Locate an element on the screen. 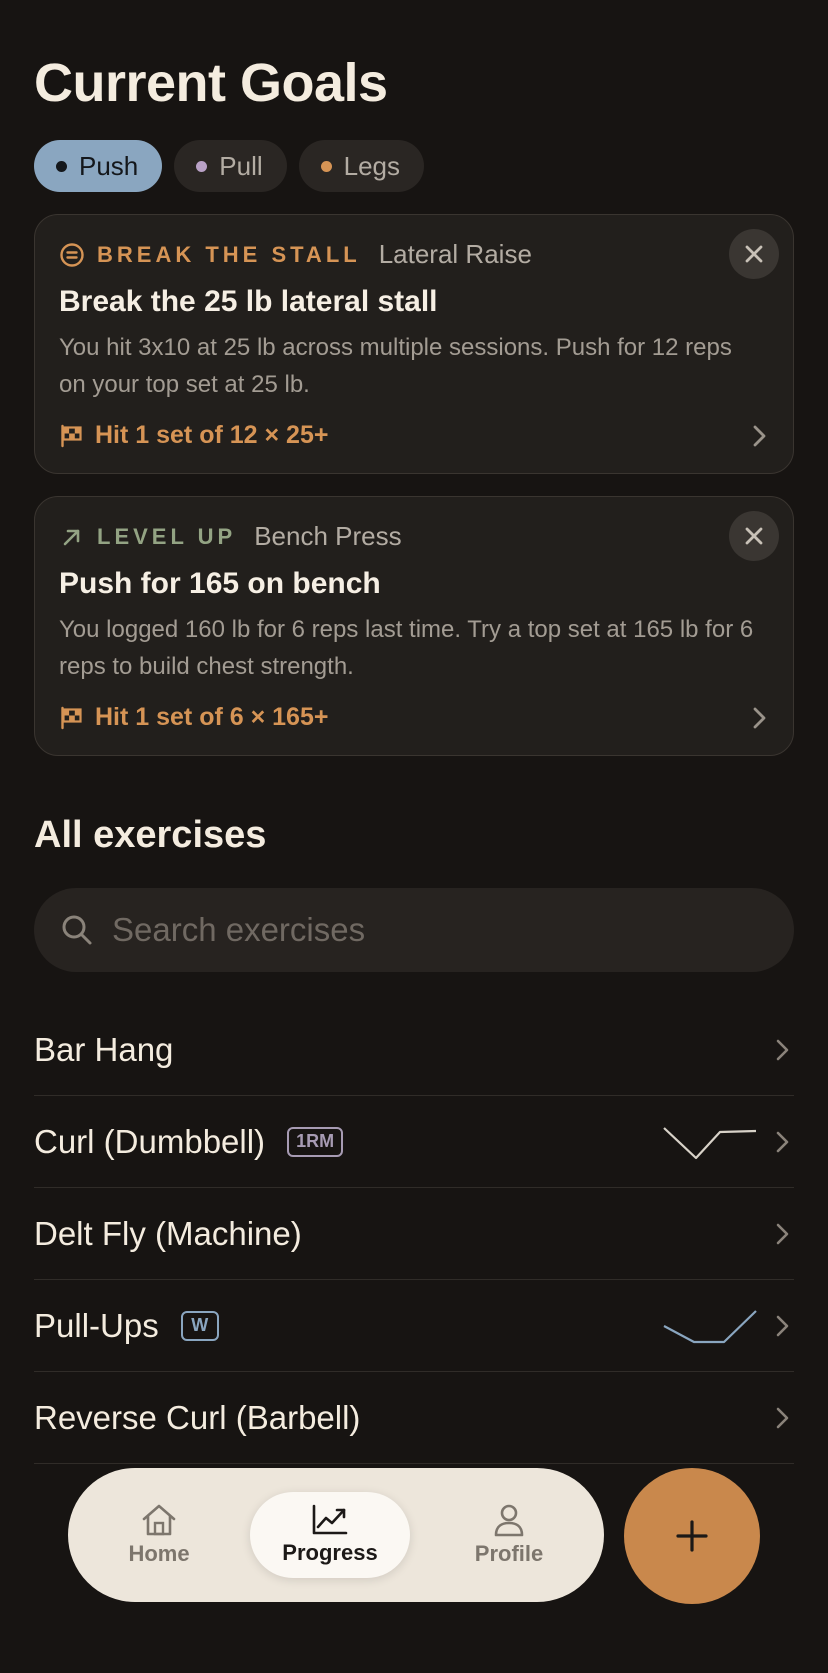  goal-target-label: Hit 1 set of 12 × 25+ is located at coordinates (212, 435).